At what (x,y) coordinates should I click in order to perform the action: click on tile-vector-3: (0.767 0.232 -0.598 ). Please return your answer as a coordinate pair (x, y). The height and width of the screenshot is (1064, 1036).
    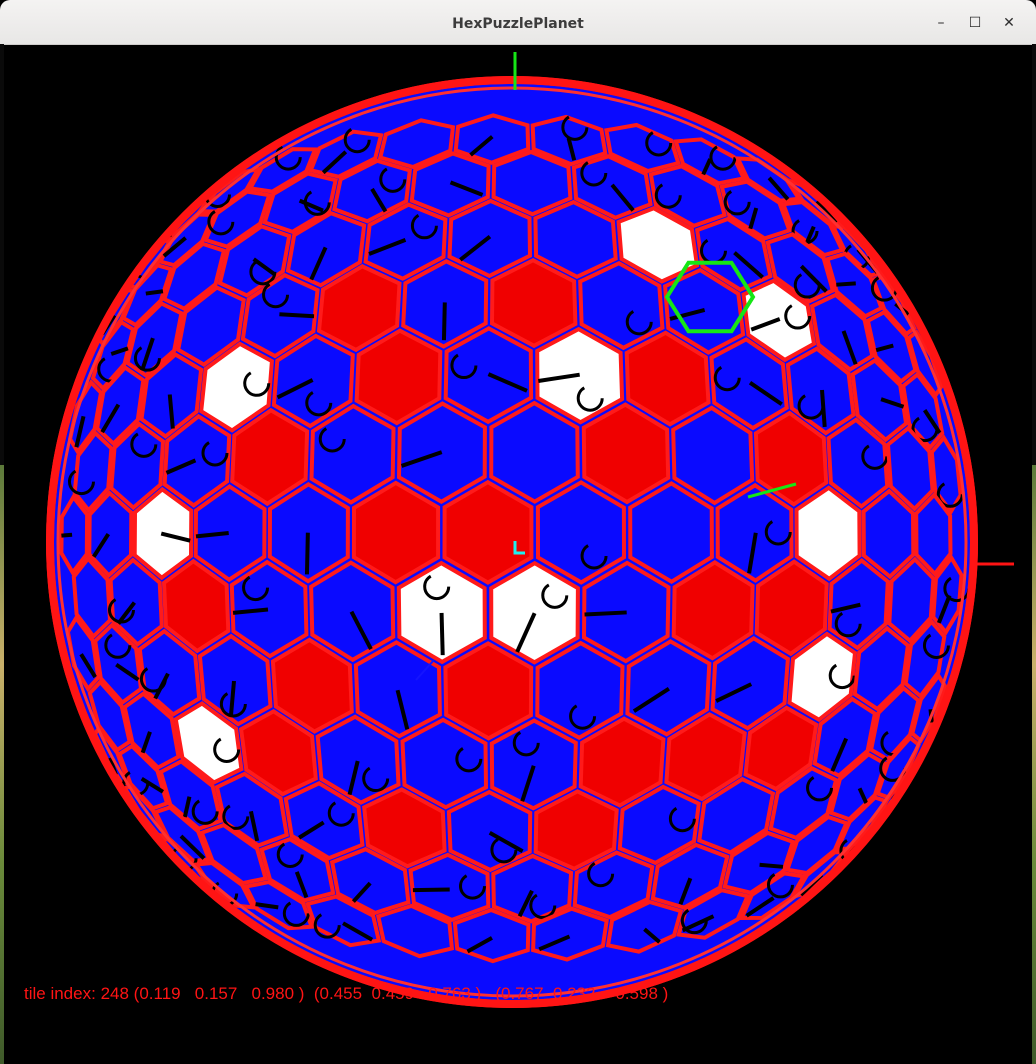
    Looking at the image, I should click on (582, 993).